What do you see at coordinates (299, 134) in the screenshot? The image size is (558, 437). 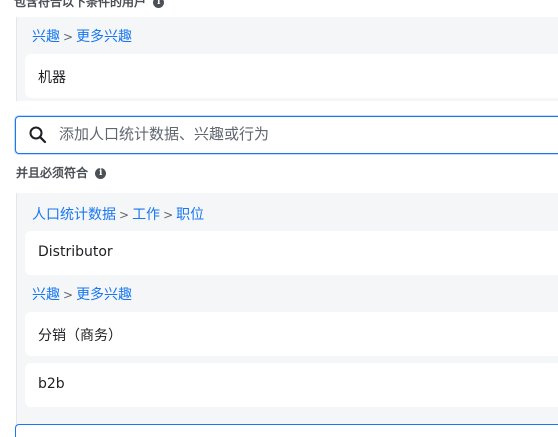 I see `search-input` at bounding box center [299, 134].